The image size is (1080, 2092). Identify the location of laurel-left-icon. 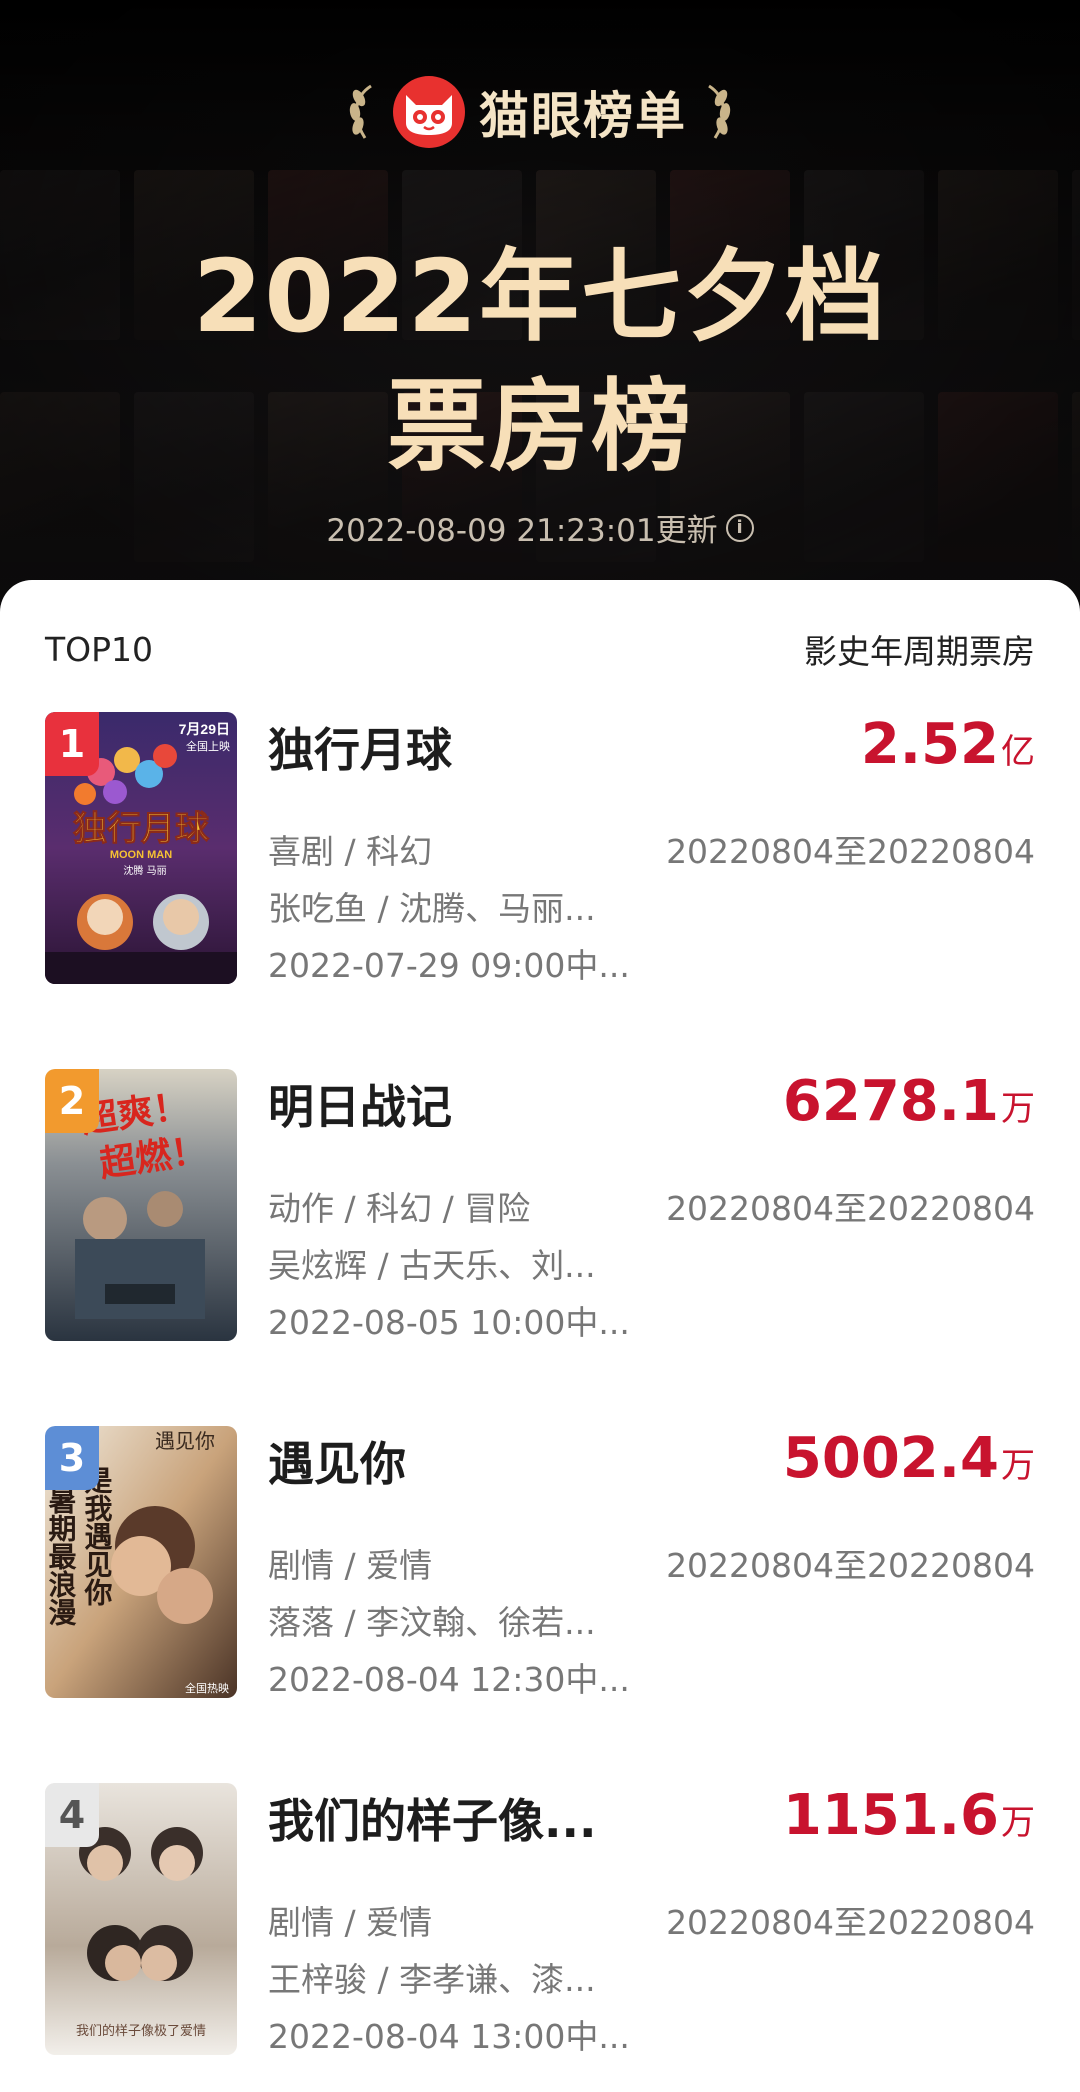
(360, 111).